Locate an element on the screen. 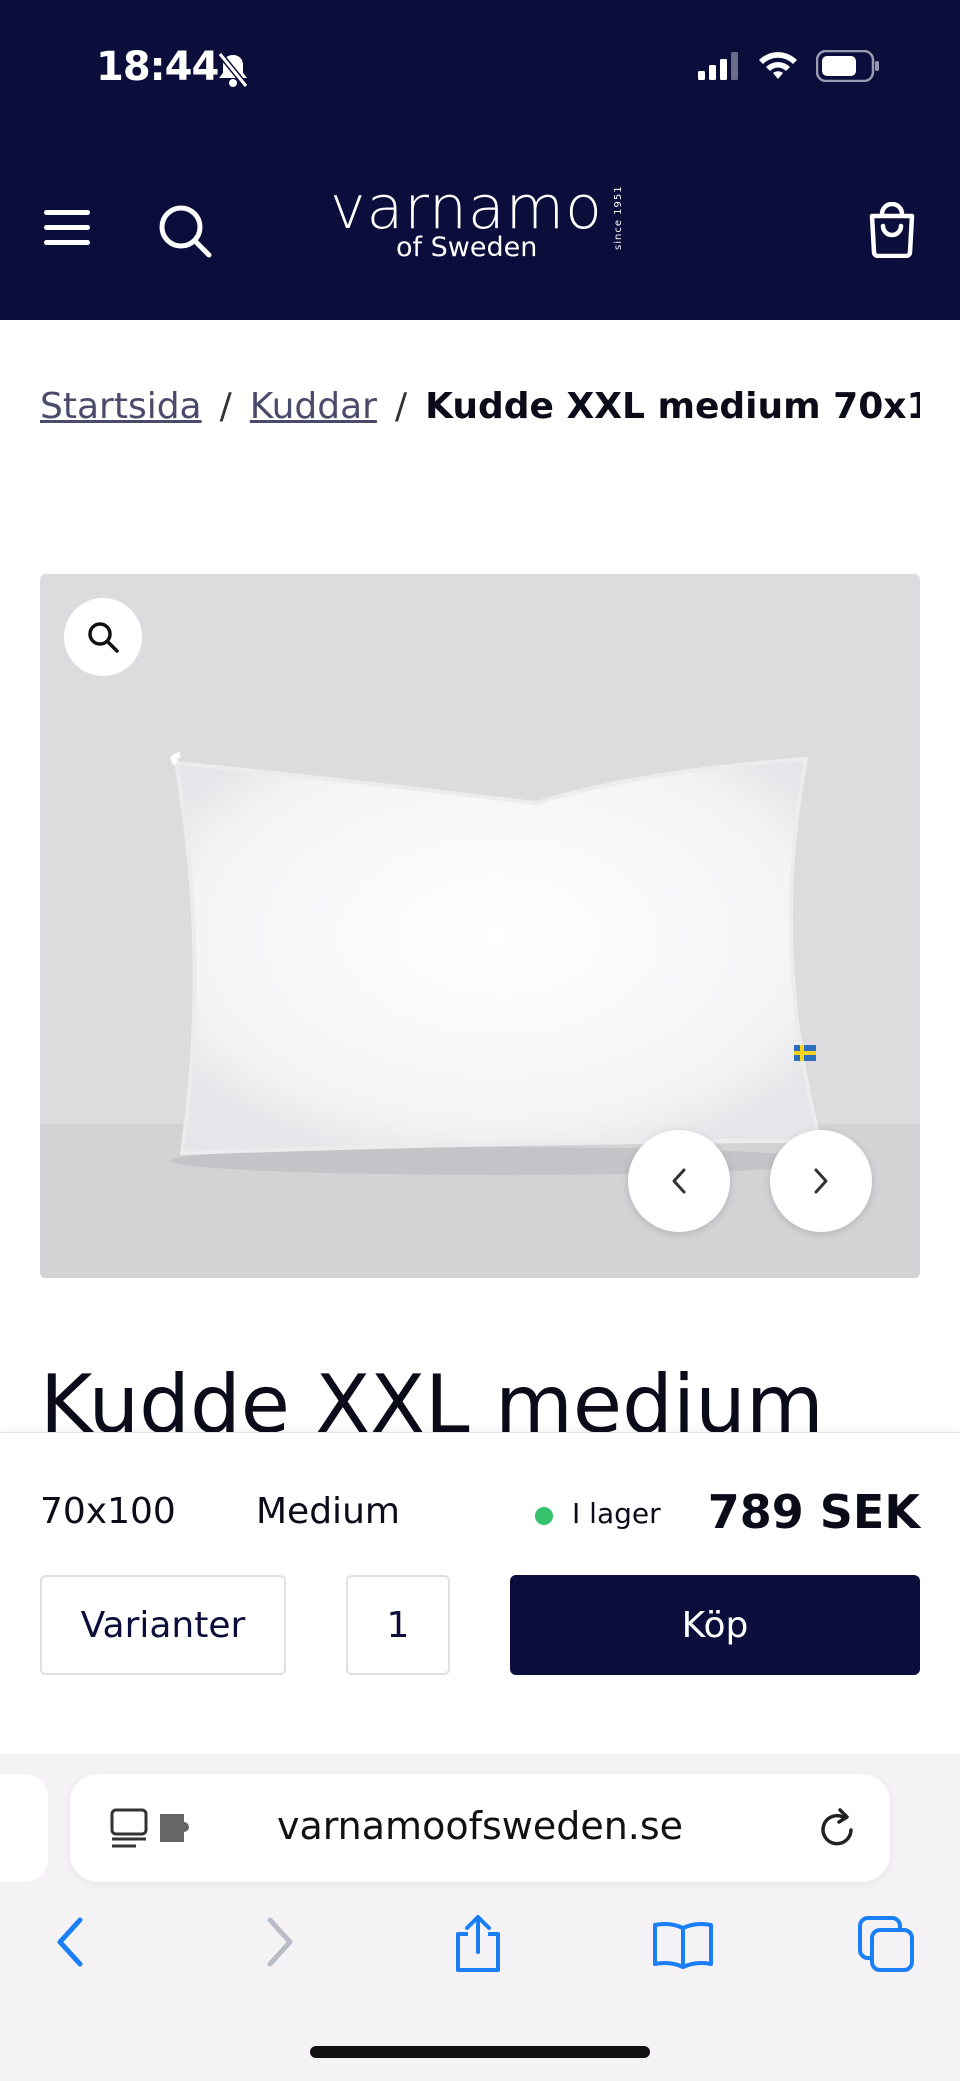 This screenshot has width=960, height=2081. url-text: varnamoofsweden.se is located at coordinates (480, 1826).